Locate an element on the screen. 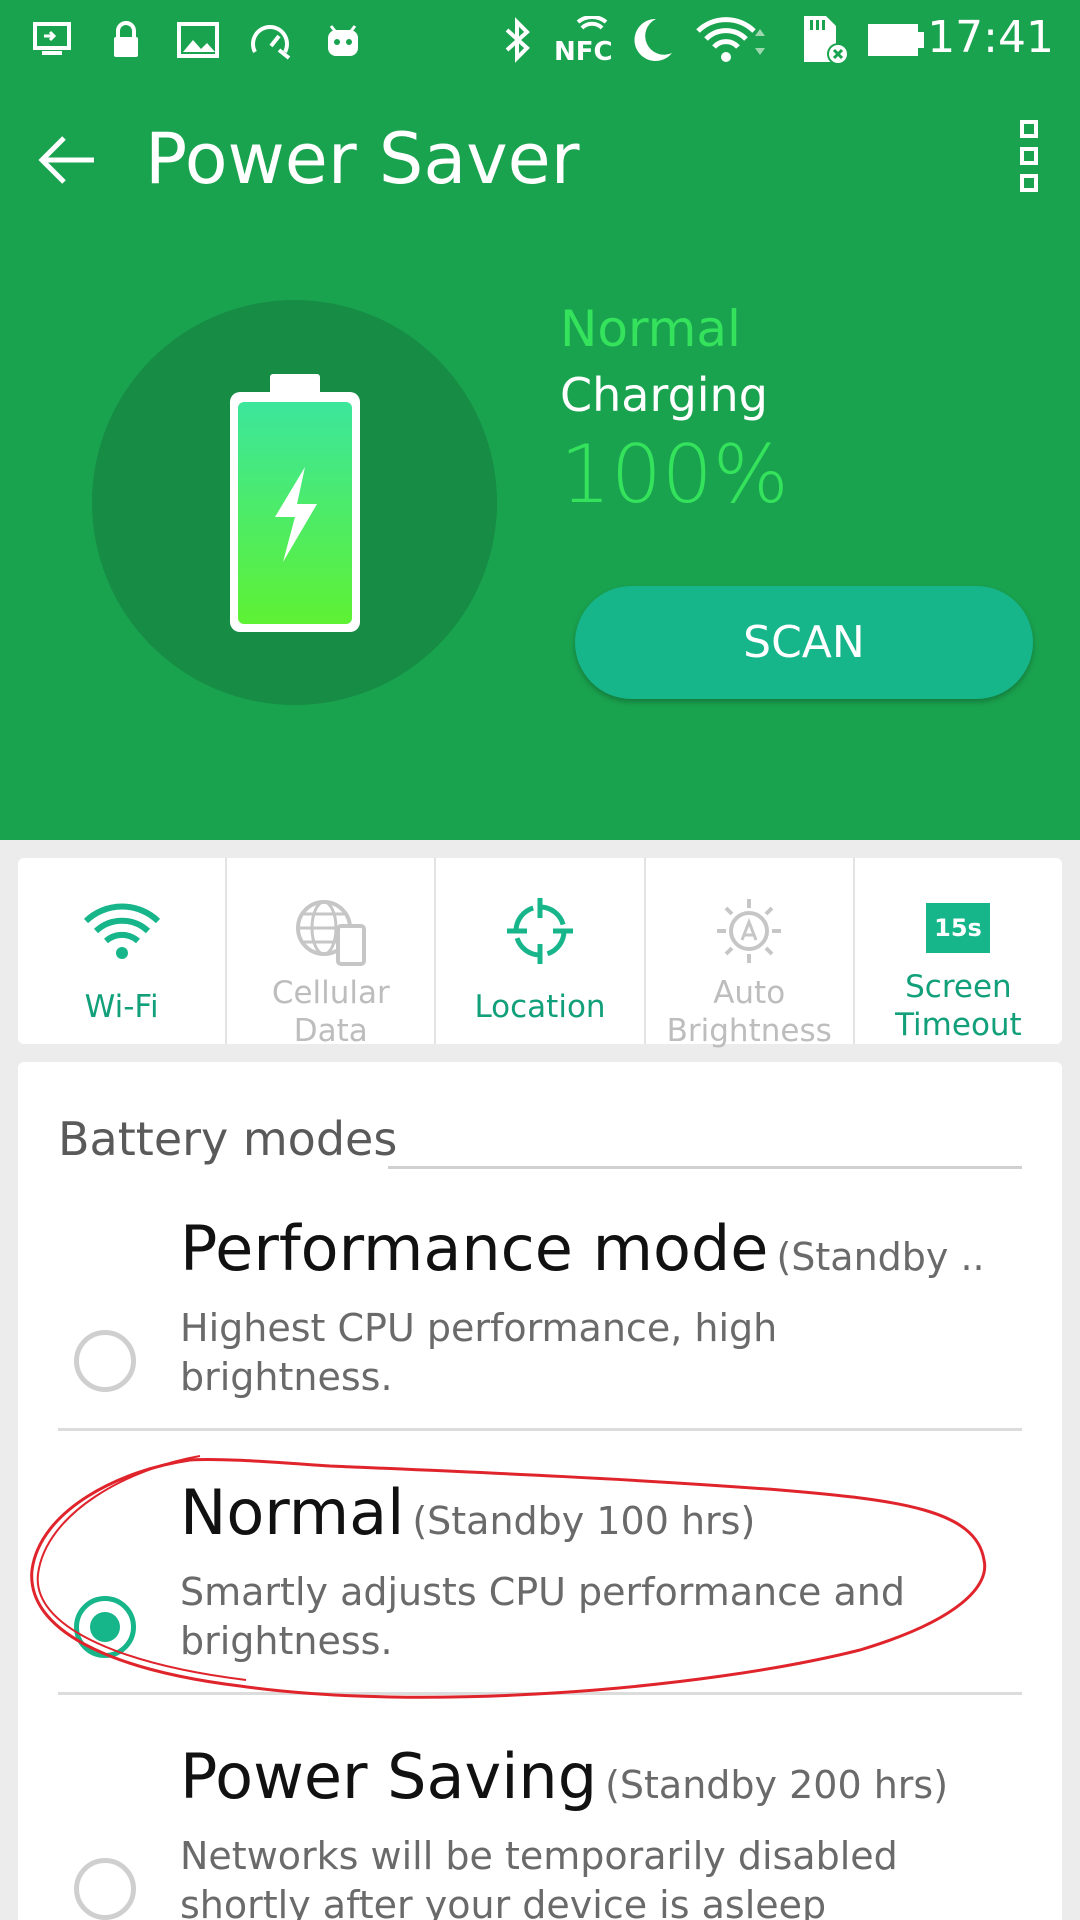  timeout-icon: 15s is located at coordinates (958, 928).